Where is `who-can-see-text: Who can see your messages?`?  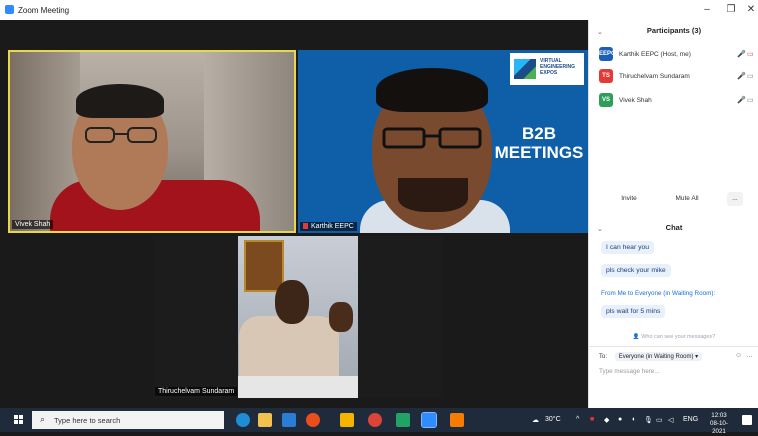 who-can-see-text: Who can see your messages? is located at coordinates (678, 337).